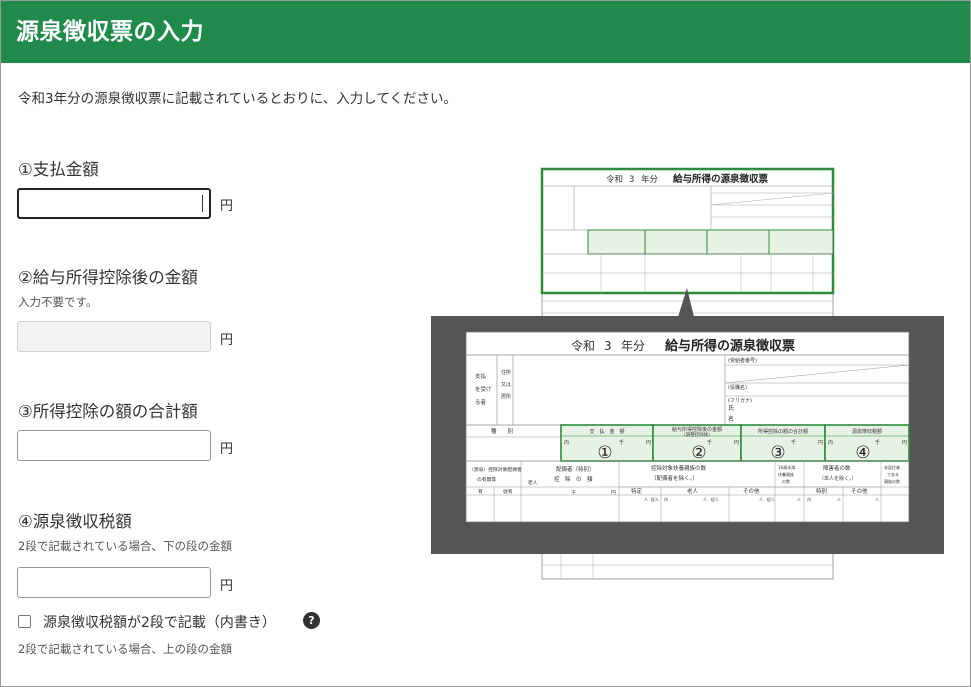 The image size is (971, 687). Describe the element at coordinates (604, 453) in the screenshot. I see `zoom-marker-1: ①` at that location.